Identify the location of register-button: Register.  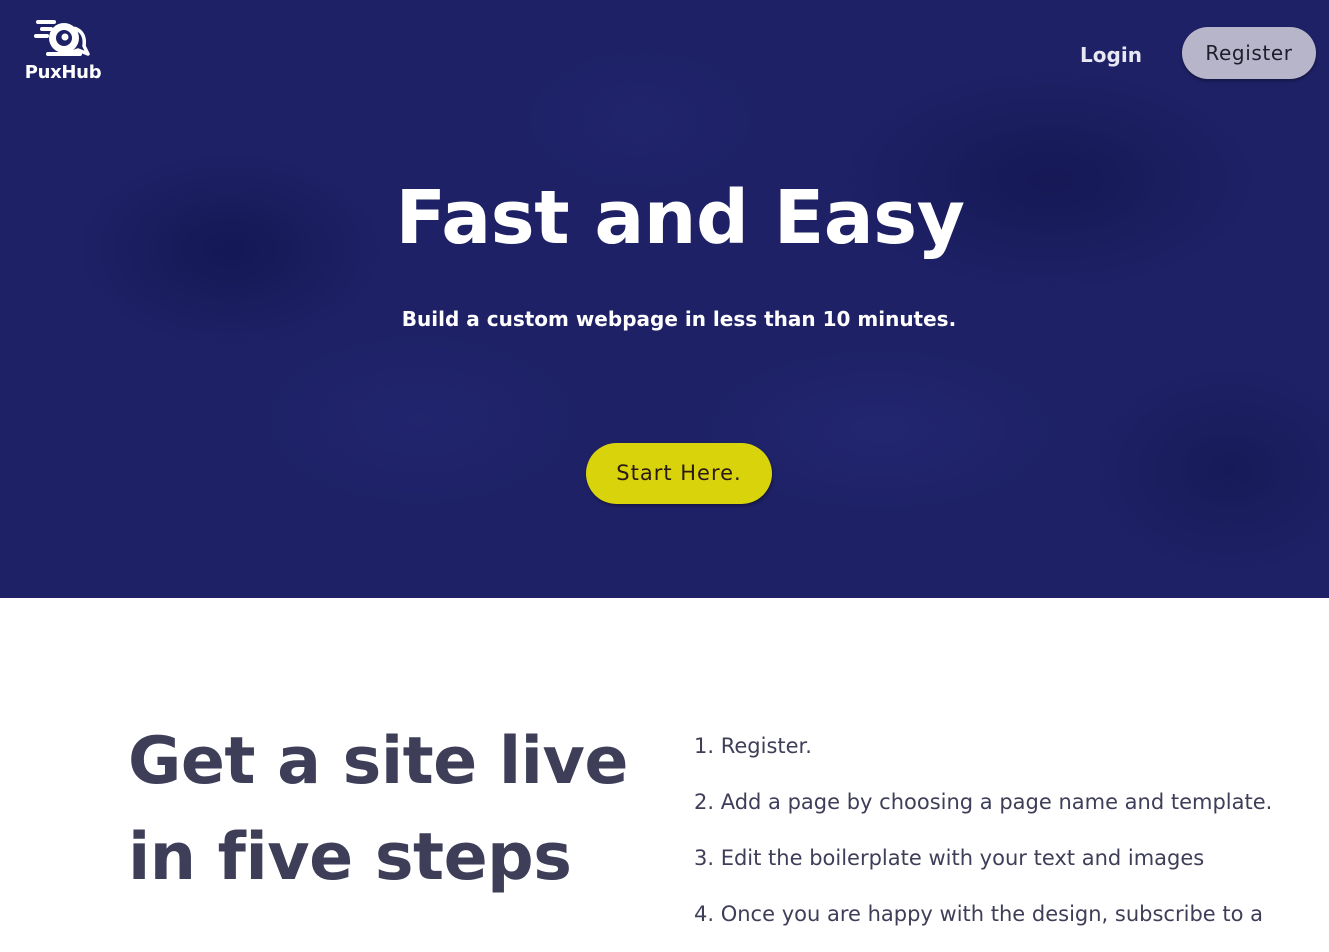
(1249, 53).